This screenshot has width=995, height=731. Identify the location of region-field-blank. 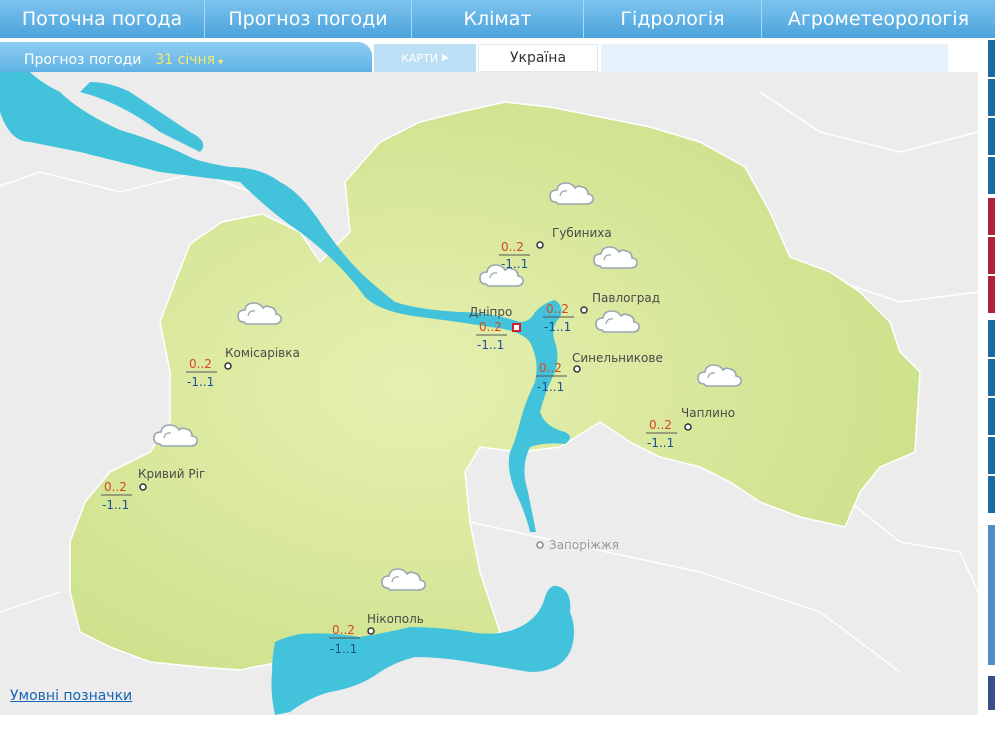
(774, 58).